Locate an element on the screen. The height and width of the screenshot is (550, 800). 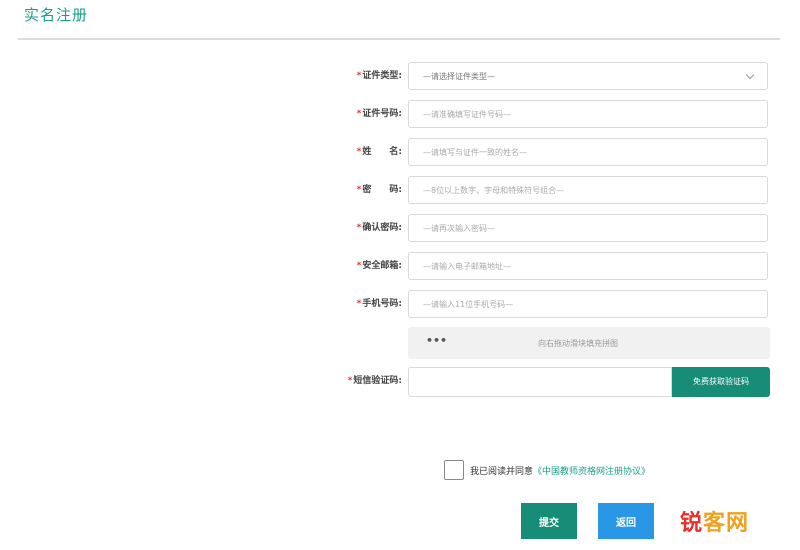
form-row-phone: *手机号码: —请输入11位手机号码— is located at coordinates (400, 305).